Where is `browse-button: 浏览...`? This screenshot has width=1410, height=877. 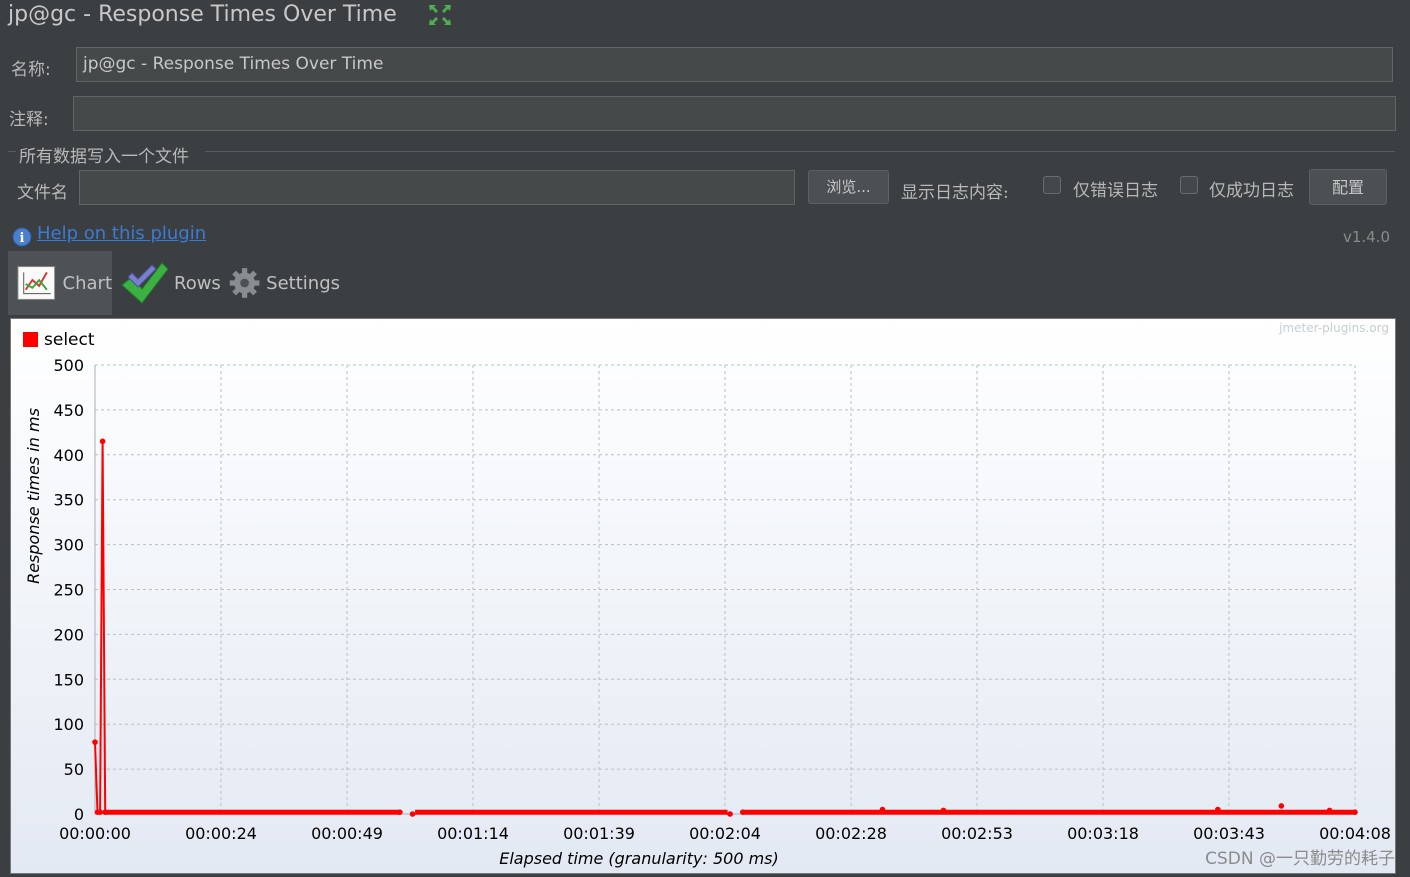 browse-button: 浏览... is located at coordinates (848, 187).